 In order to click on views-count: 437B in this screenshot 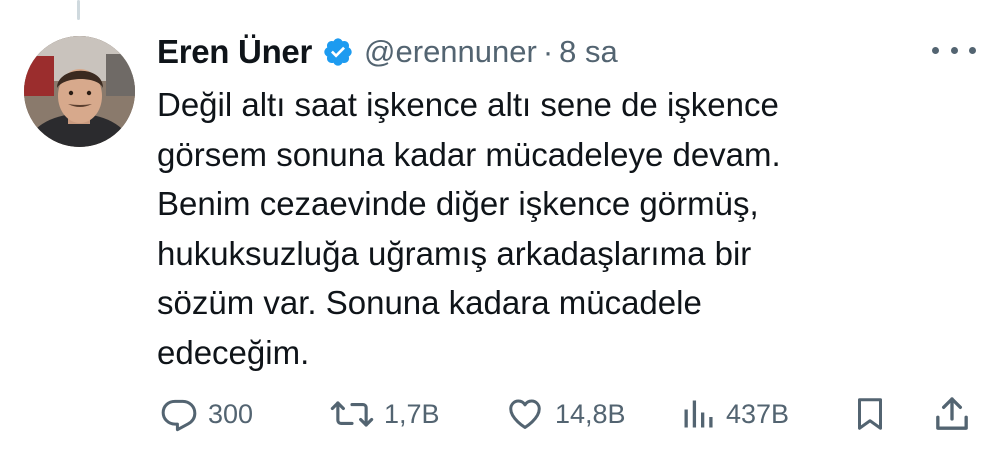, I will do `click(758, 413)`.